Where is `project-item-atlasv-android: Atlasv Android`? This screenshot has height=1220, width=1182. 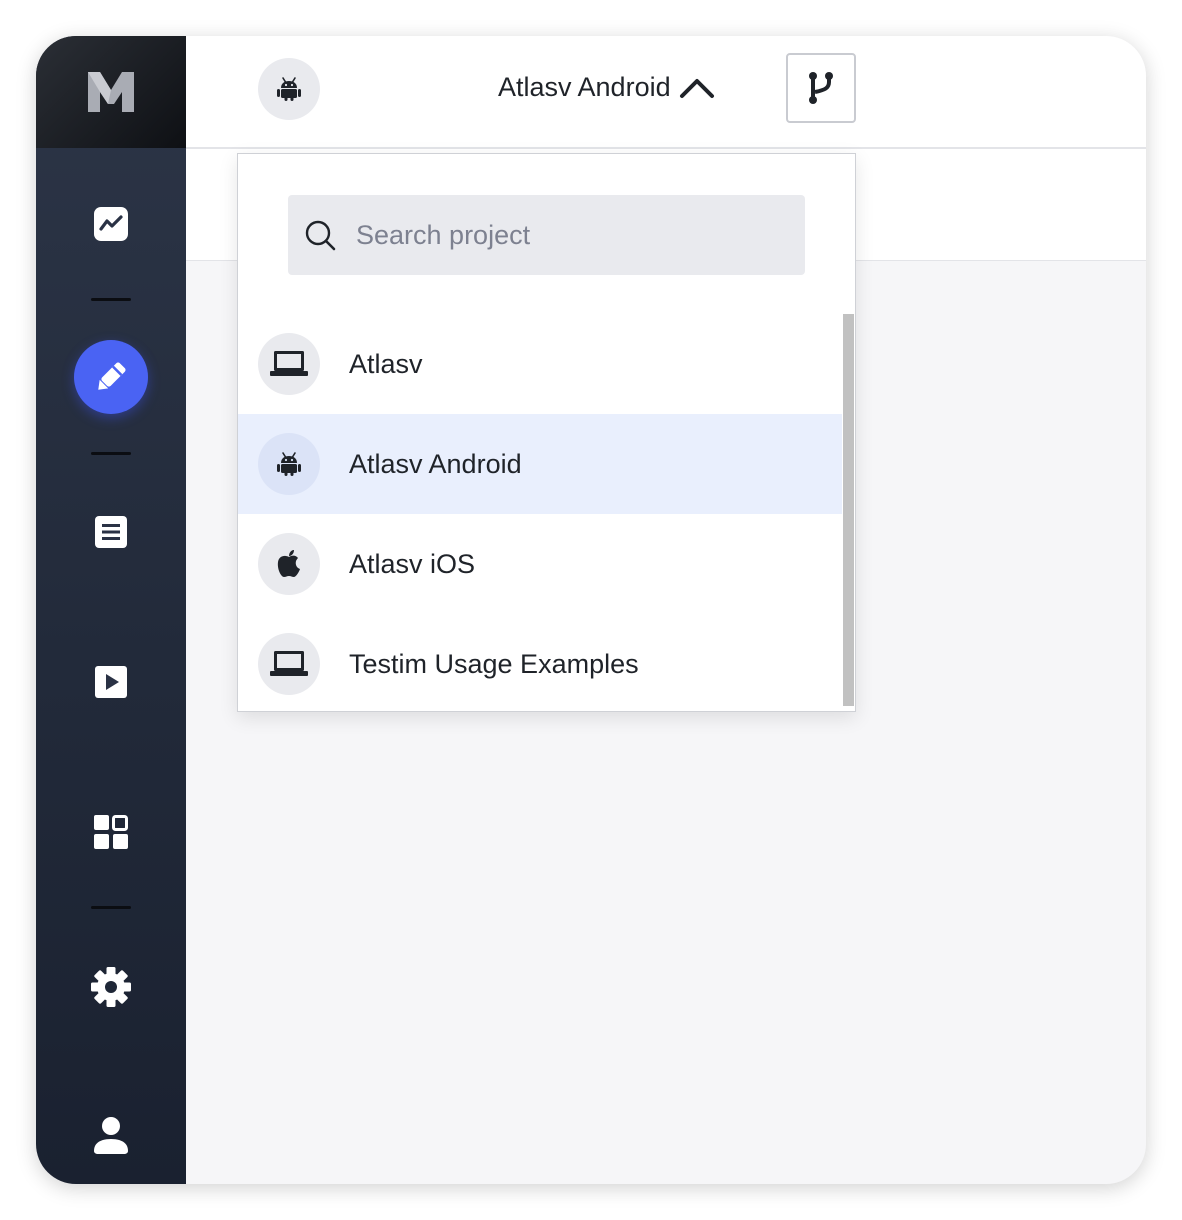 project-item-atlasv-android: Atlasv Android is located at coordinates (540, 464).